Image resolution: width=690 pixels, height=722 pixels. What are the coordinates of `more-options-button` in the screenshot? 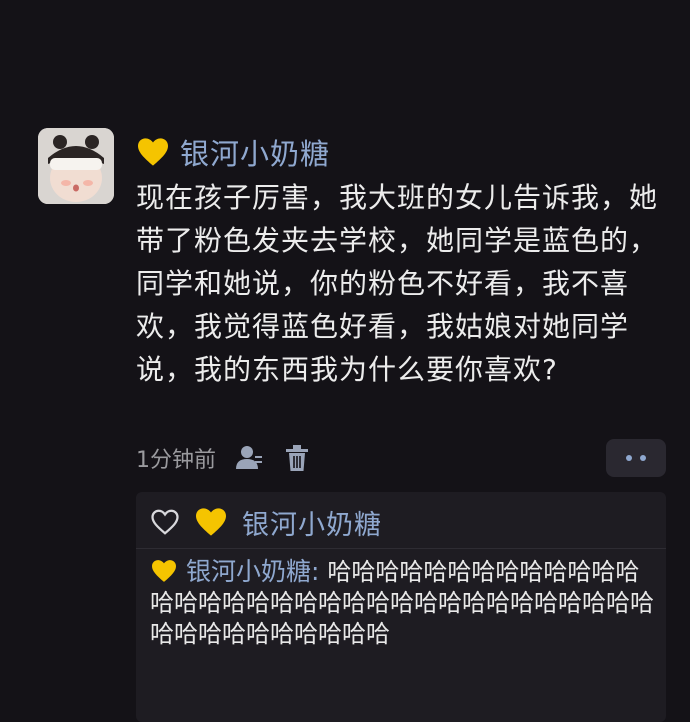 It's located at (636, 458).